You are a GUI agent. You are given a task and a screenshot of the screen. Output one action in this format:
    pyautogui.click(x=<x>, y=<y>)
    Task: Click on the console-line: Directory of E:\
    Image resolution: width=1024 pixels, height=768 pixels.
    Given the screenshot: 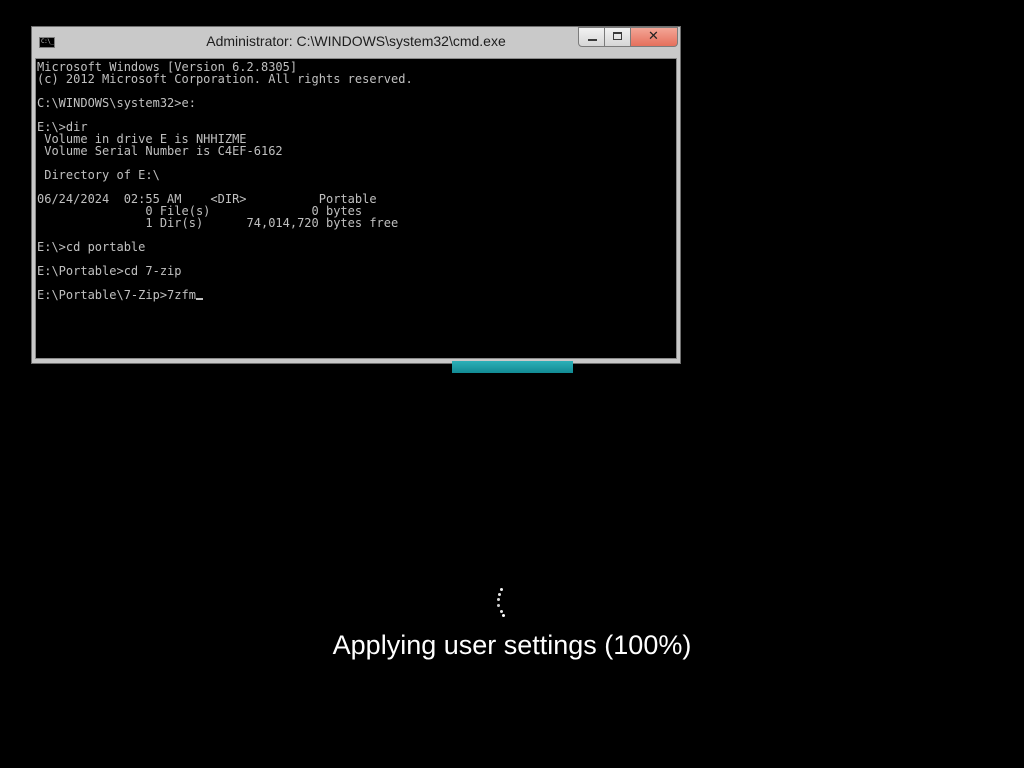 What is the action you would take?
    pyautogui.click(x=98, y=175)
    